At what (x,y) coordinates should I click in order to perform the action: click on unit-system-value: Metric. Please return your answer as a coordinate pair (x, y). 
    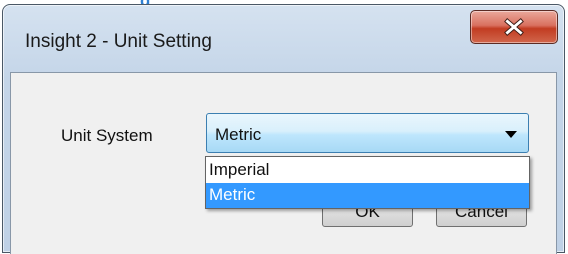
    Looking at the image, I should click on (238, 134).